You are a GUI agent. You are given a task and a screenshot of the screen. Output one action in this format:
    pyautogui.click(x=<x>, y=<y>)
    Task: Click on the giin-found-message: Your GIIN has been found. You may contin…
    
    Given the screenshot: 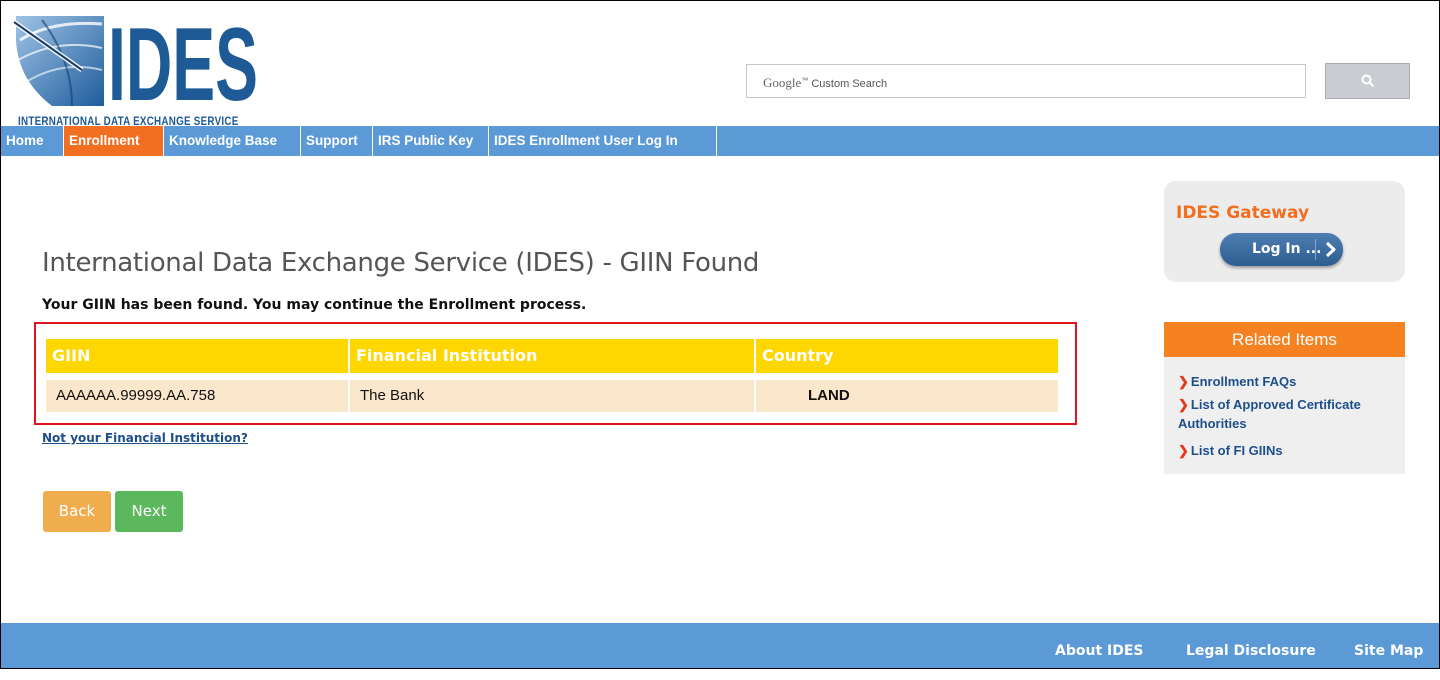 What is the action you would take?
    pyautogui.click(x=314, y=305)
    